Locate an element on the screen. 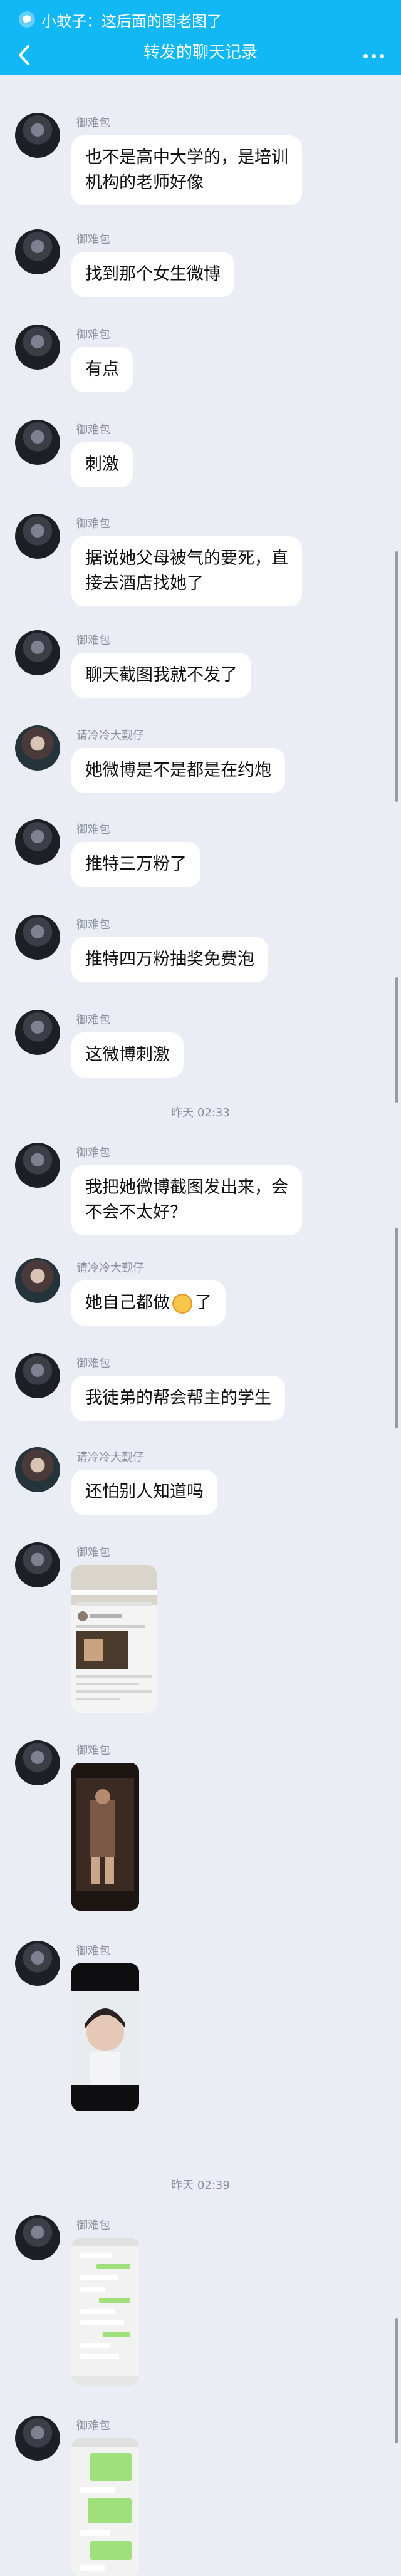 Image resolution: width=401 pixels, height=2576 pixels. message-bubble: 也不是高中大学的，是培训 机构的老师好像 is located at coordinates (186, 170).